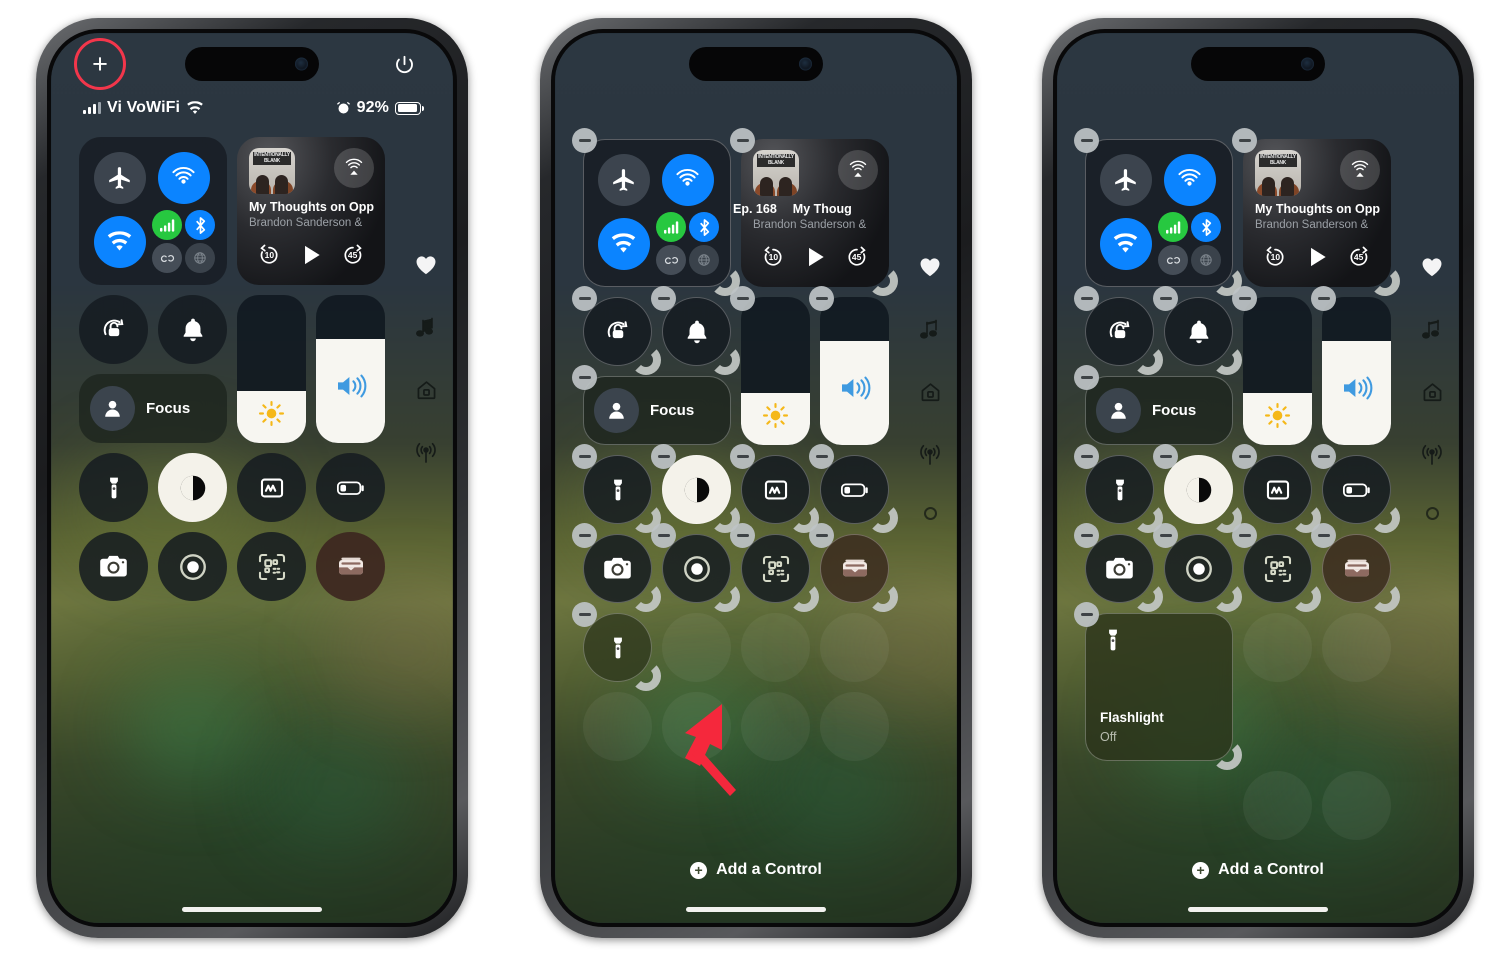 This screenshot has width=1500, height=958. I want to click on camera-button, so click(113, 566).